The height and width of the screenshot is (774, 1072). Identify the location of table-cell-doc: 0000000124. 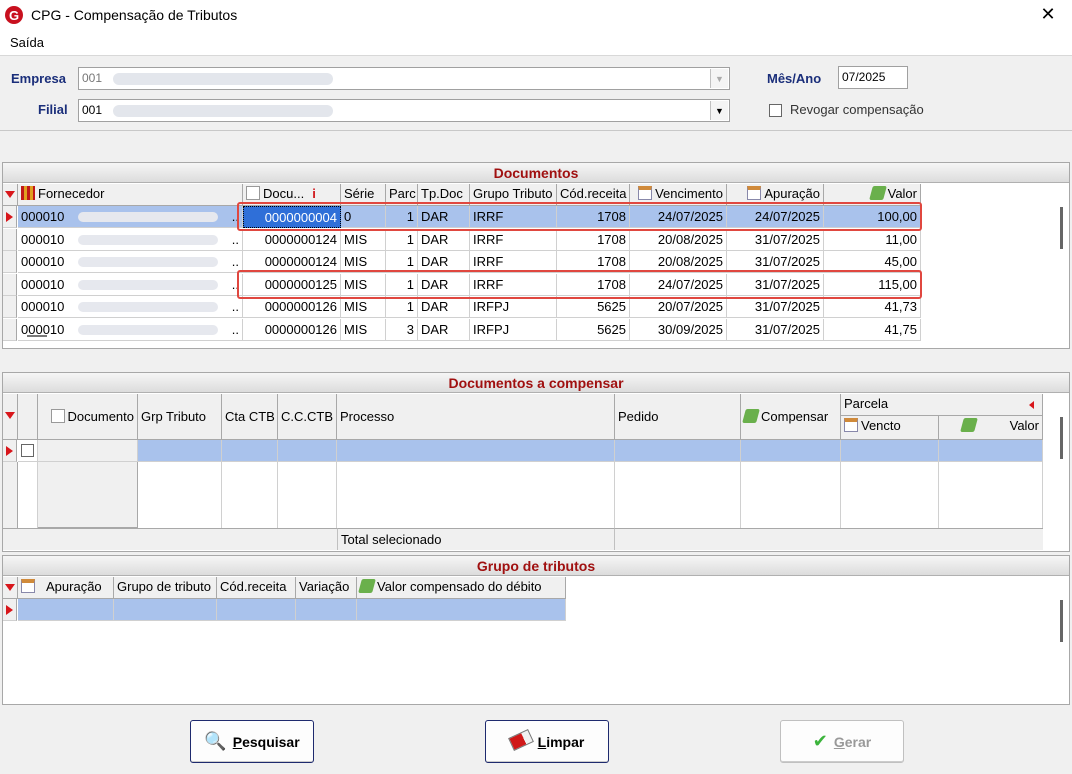
(292, 239).